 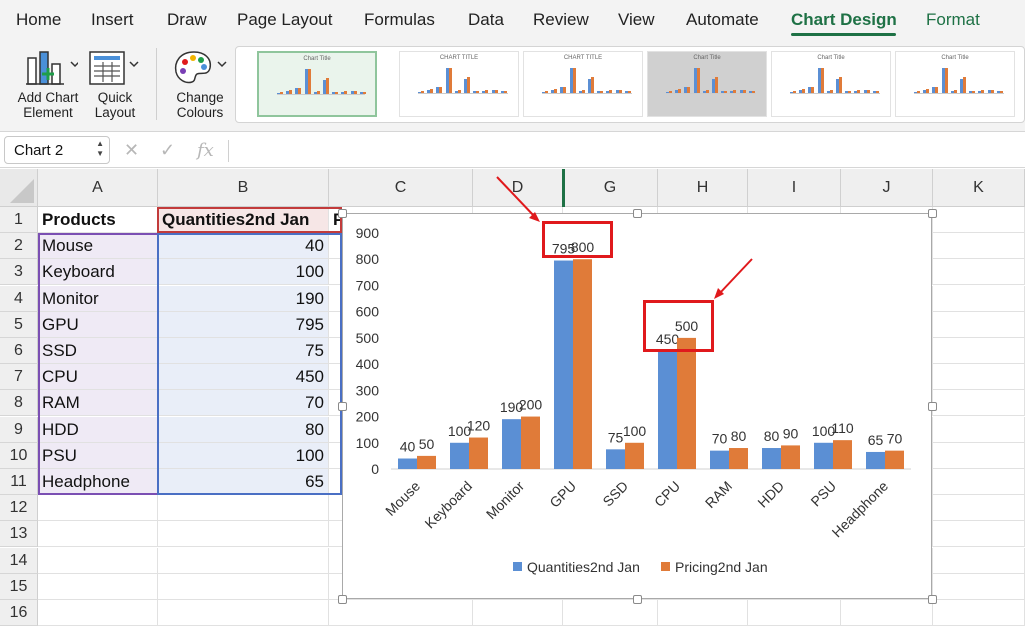 What do you see at coordinates (735, 276) in the screenshot?
I see `arrow-line-cpu` at bounding box center [735, 276].